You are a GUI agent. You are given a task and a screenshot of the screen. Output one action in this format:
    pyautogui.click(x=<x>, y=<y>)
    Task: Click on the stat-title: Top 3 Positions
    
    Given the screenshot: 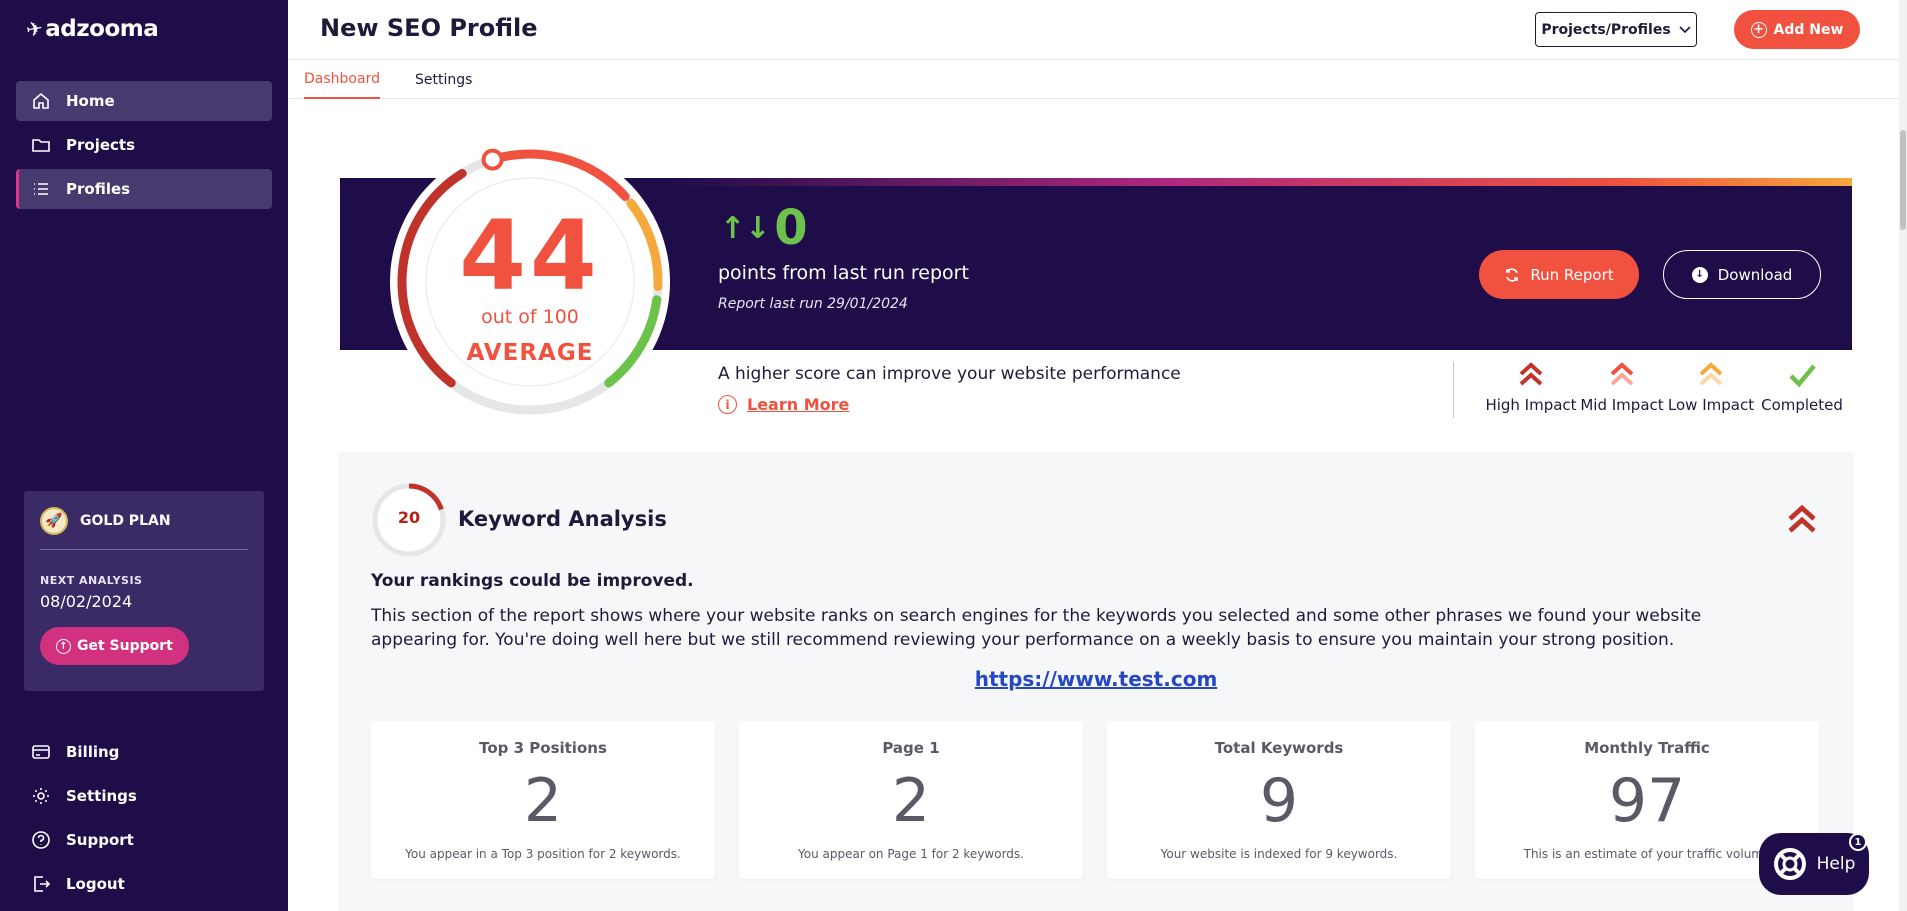 What is the action you would take?
    pyautogui.click(x=543, y=748)
    